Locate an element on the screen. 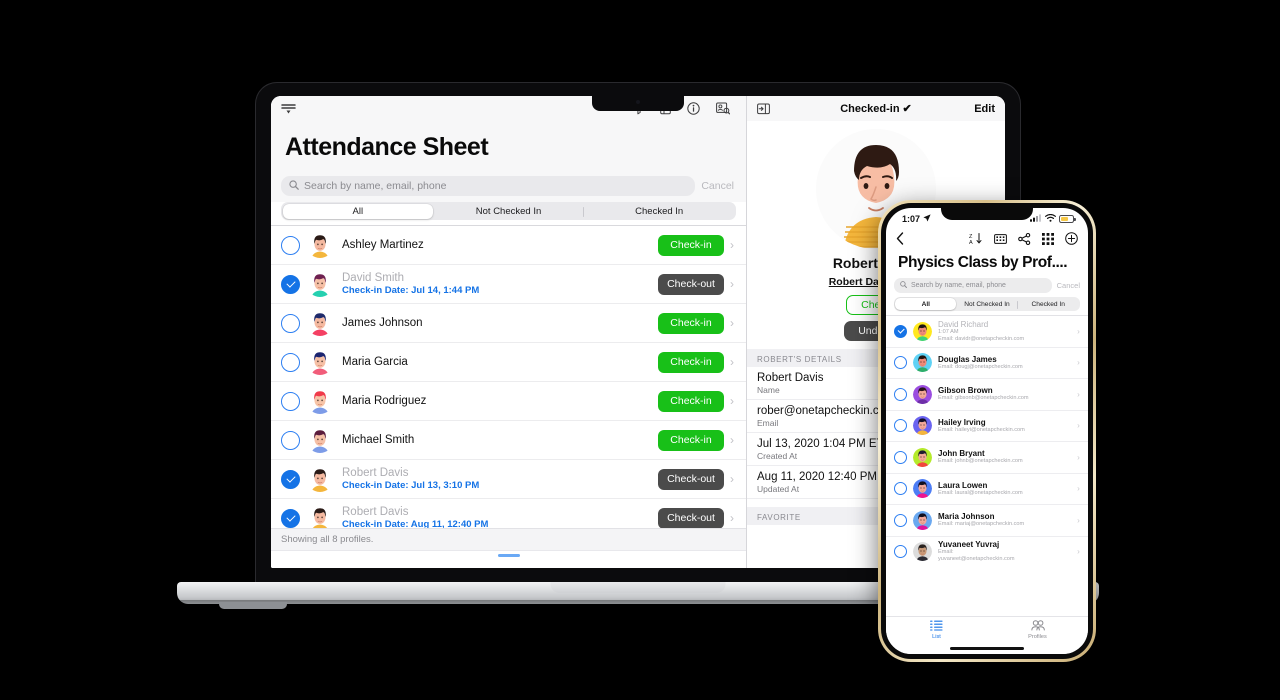 This screenshot has width=1280, height=700. list-item-name: Hailey Irving is located at coordinates (962, 422).